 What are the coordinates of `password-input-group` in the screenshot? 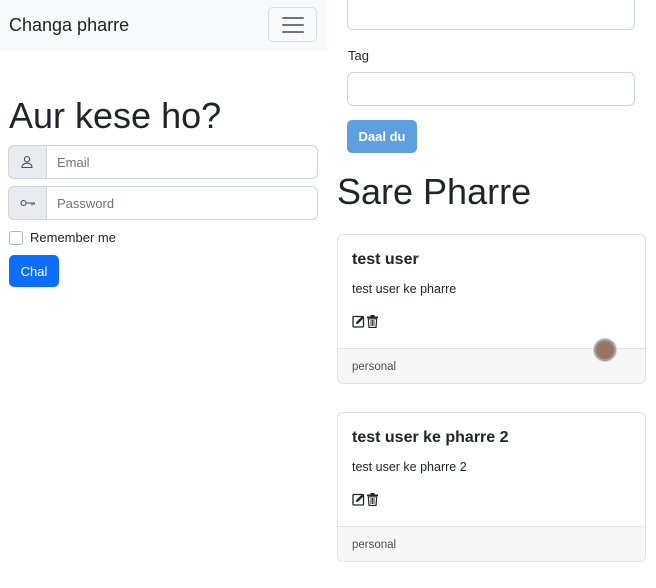 It's located at (163, 203).